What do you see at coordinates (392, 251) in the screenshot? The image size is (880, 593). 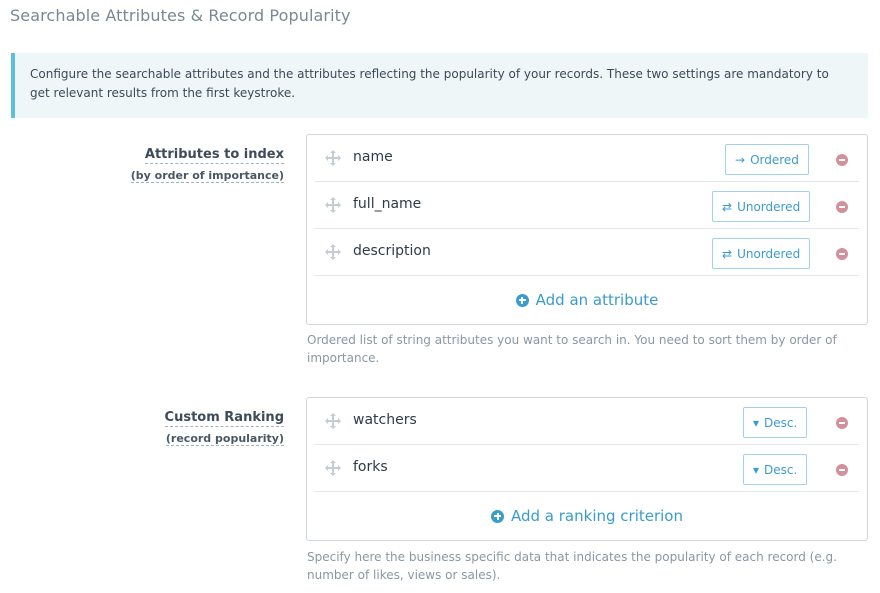 I see `attribute-name: description` at bounding box center [392, 251].